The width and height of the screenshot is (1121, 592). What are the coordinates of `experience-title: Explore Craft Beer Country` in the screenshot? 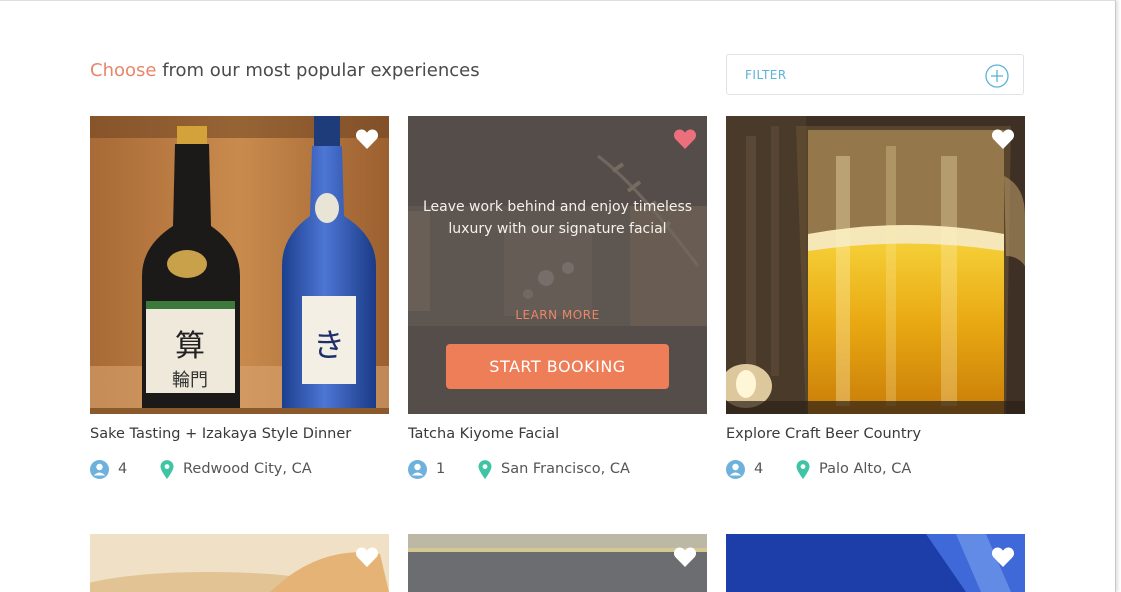 It's located at (823, 434).